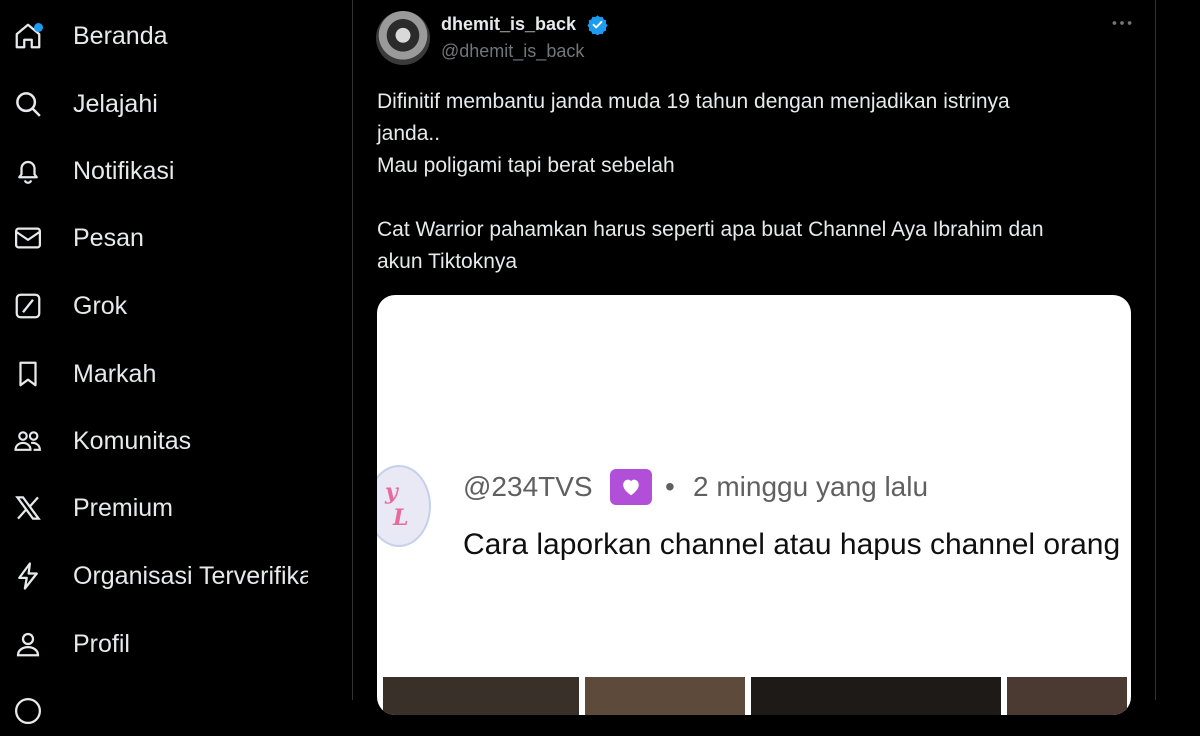  What do you see at coordinates (811, 486) in the screenshot?
I see `comment-time: 2 minggu yang lalu` at bounding box center [811, 486].